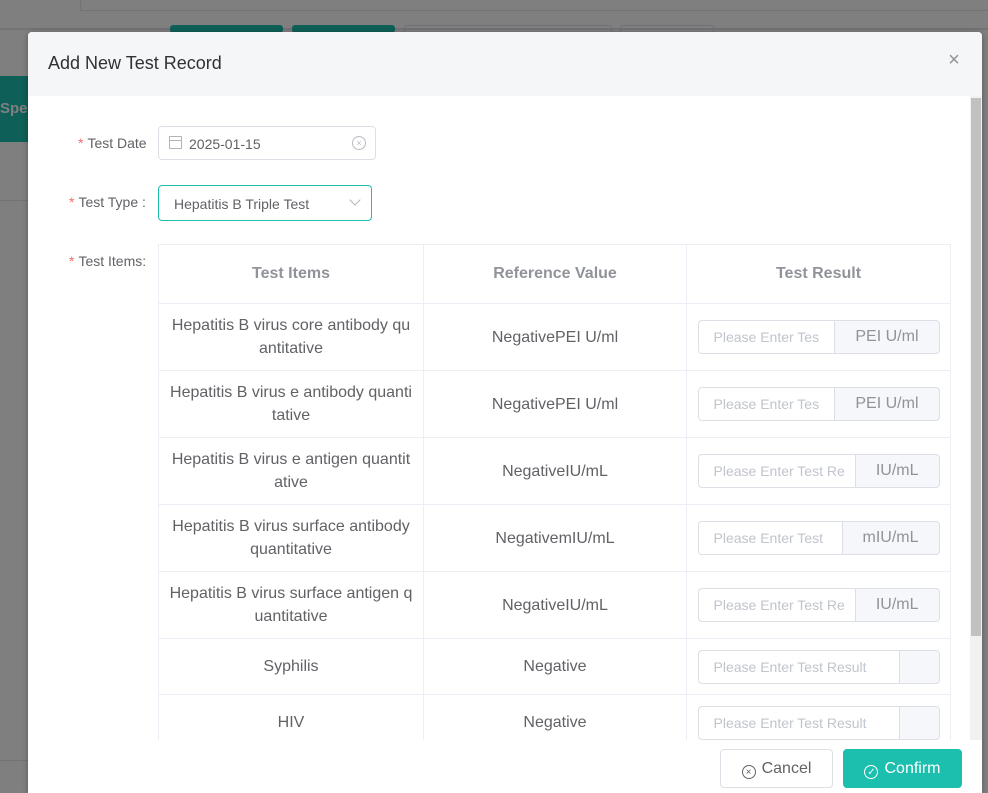  I want to click on column-header-test-result: Test Result, so click(818, 274).